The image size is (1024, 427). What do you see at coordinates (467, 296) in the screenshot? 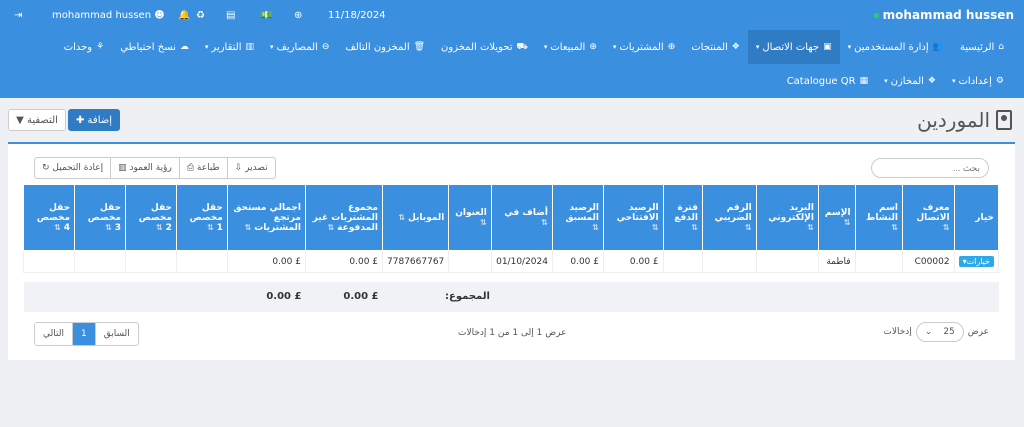
I see `total-label: المجموع:` at bounding box center [467, 296].